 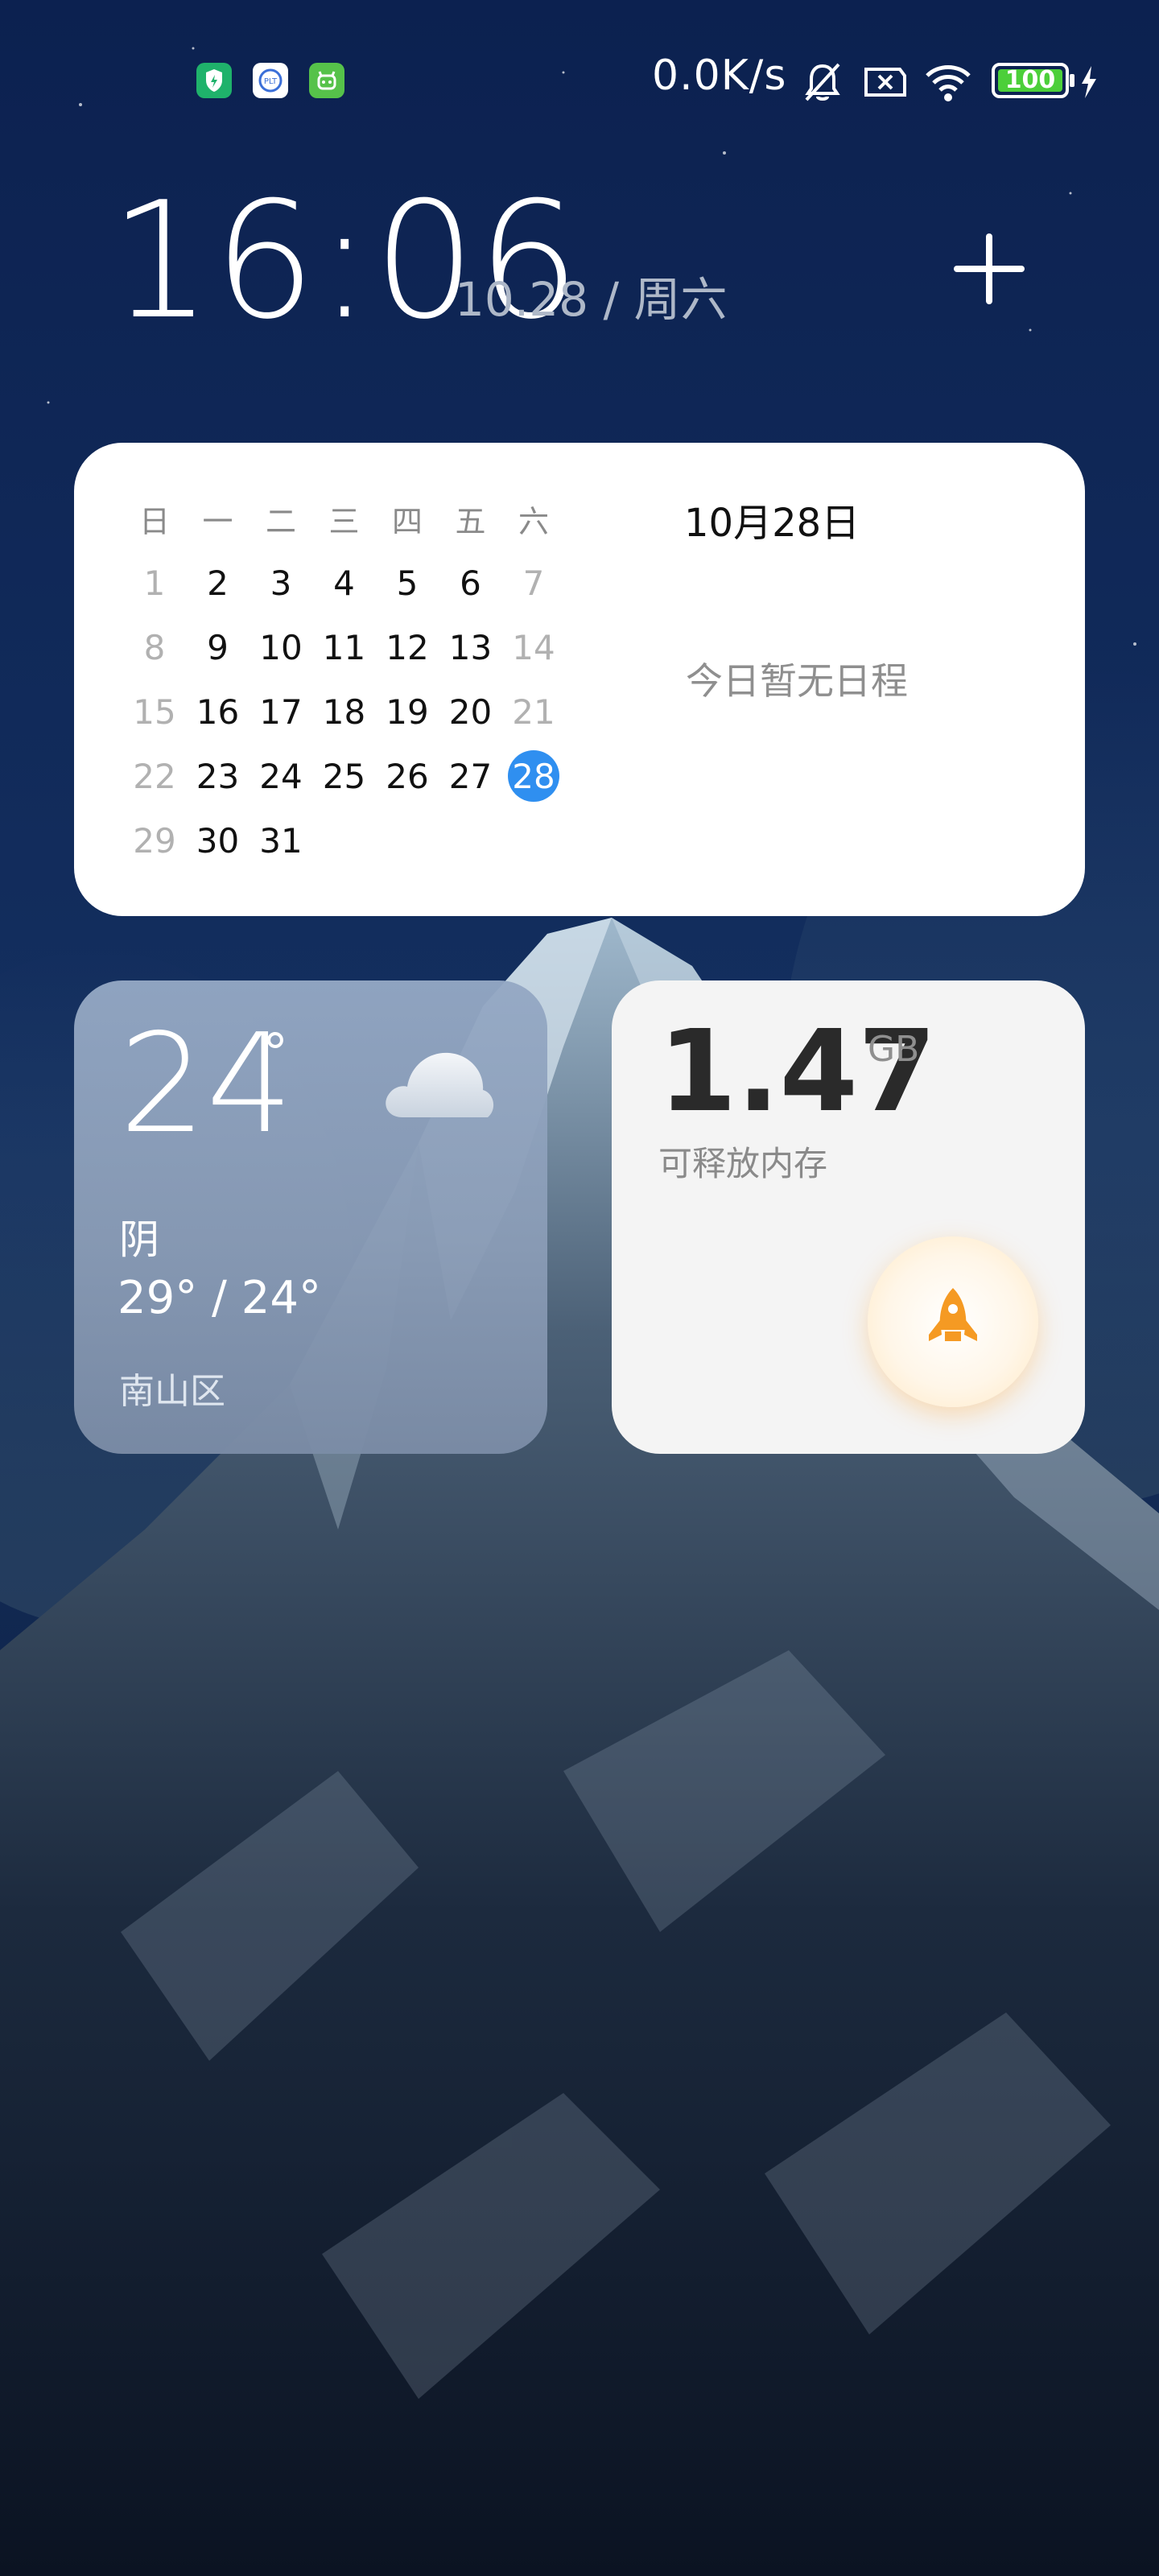 I want to click on calendar-day: 29, so click(x=154, y=840).